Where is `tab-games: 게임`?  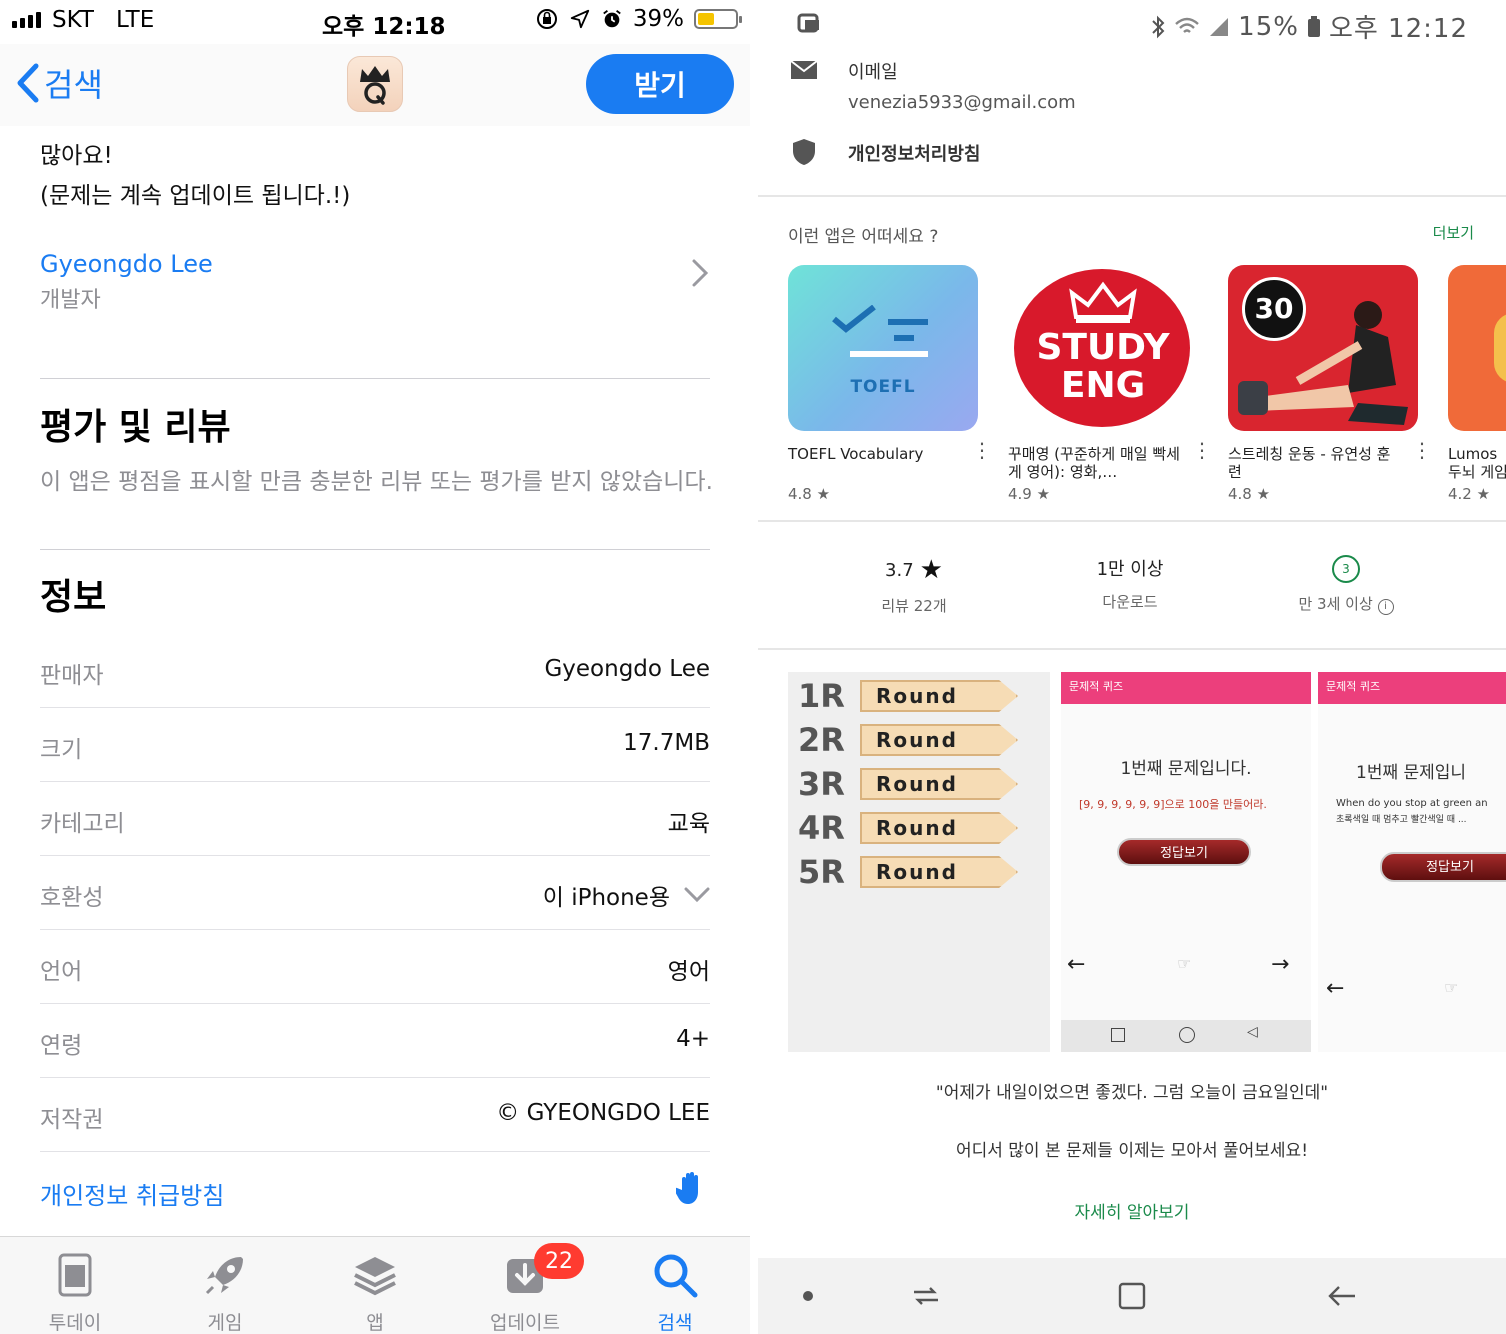 tab-games: 게임 is located at coordinates (225, 1285).